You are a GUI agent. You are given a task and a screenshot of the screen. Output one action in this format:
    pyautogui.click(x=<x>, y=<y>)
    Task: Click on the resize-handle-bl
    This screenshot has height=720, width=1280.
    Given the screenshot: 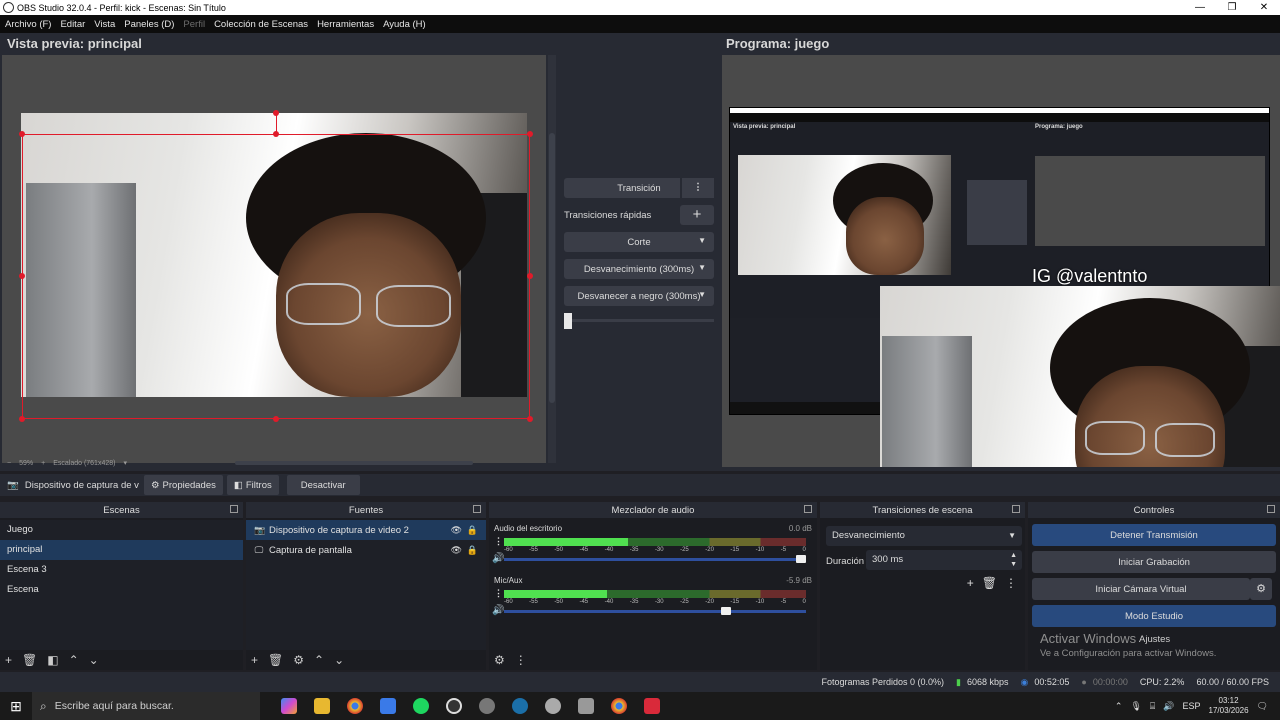 What is the action you would take?
    pyautogui.click(x=22, y=419)
    